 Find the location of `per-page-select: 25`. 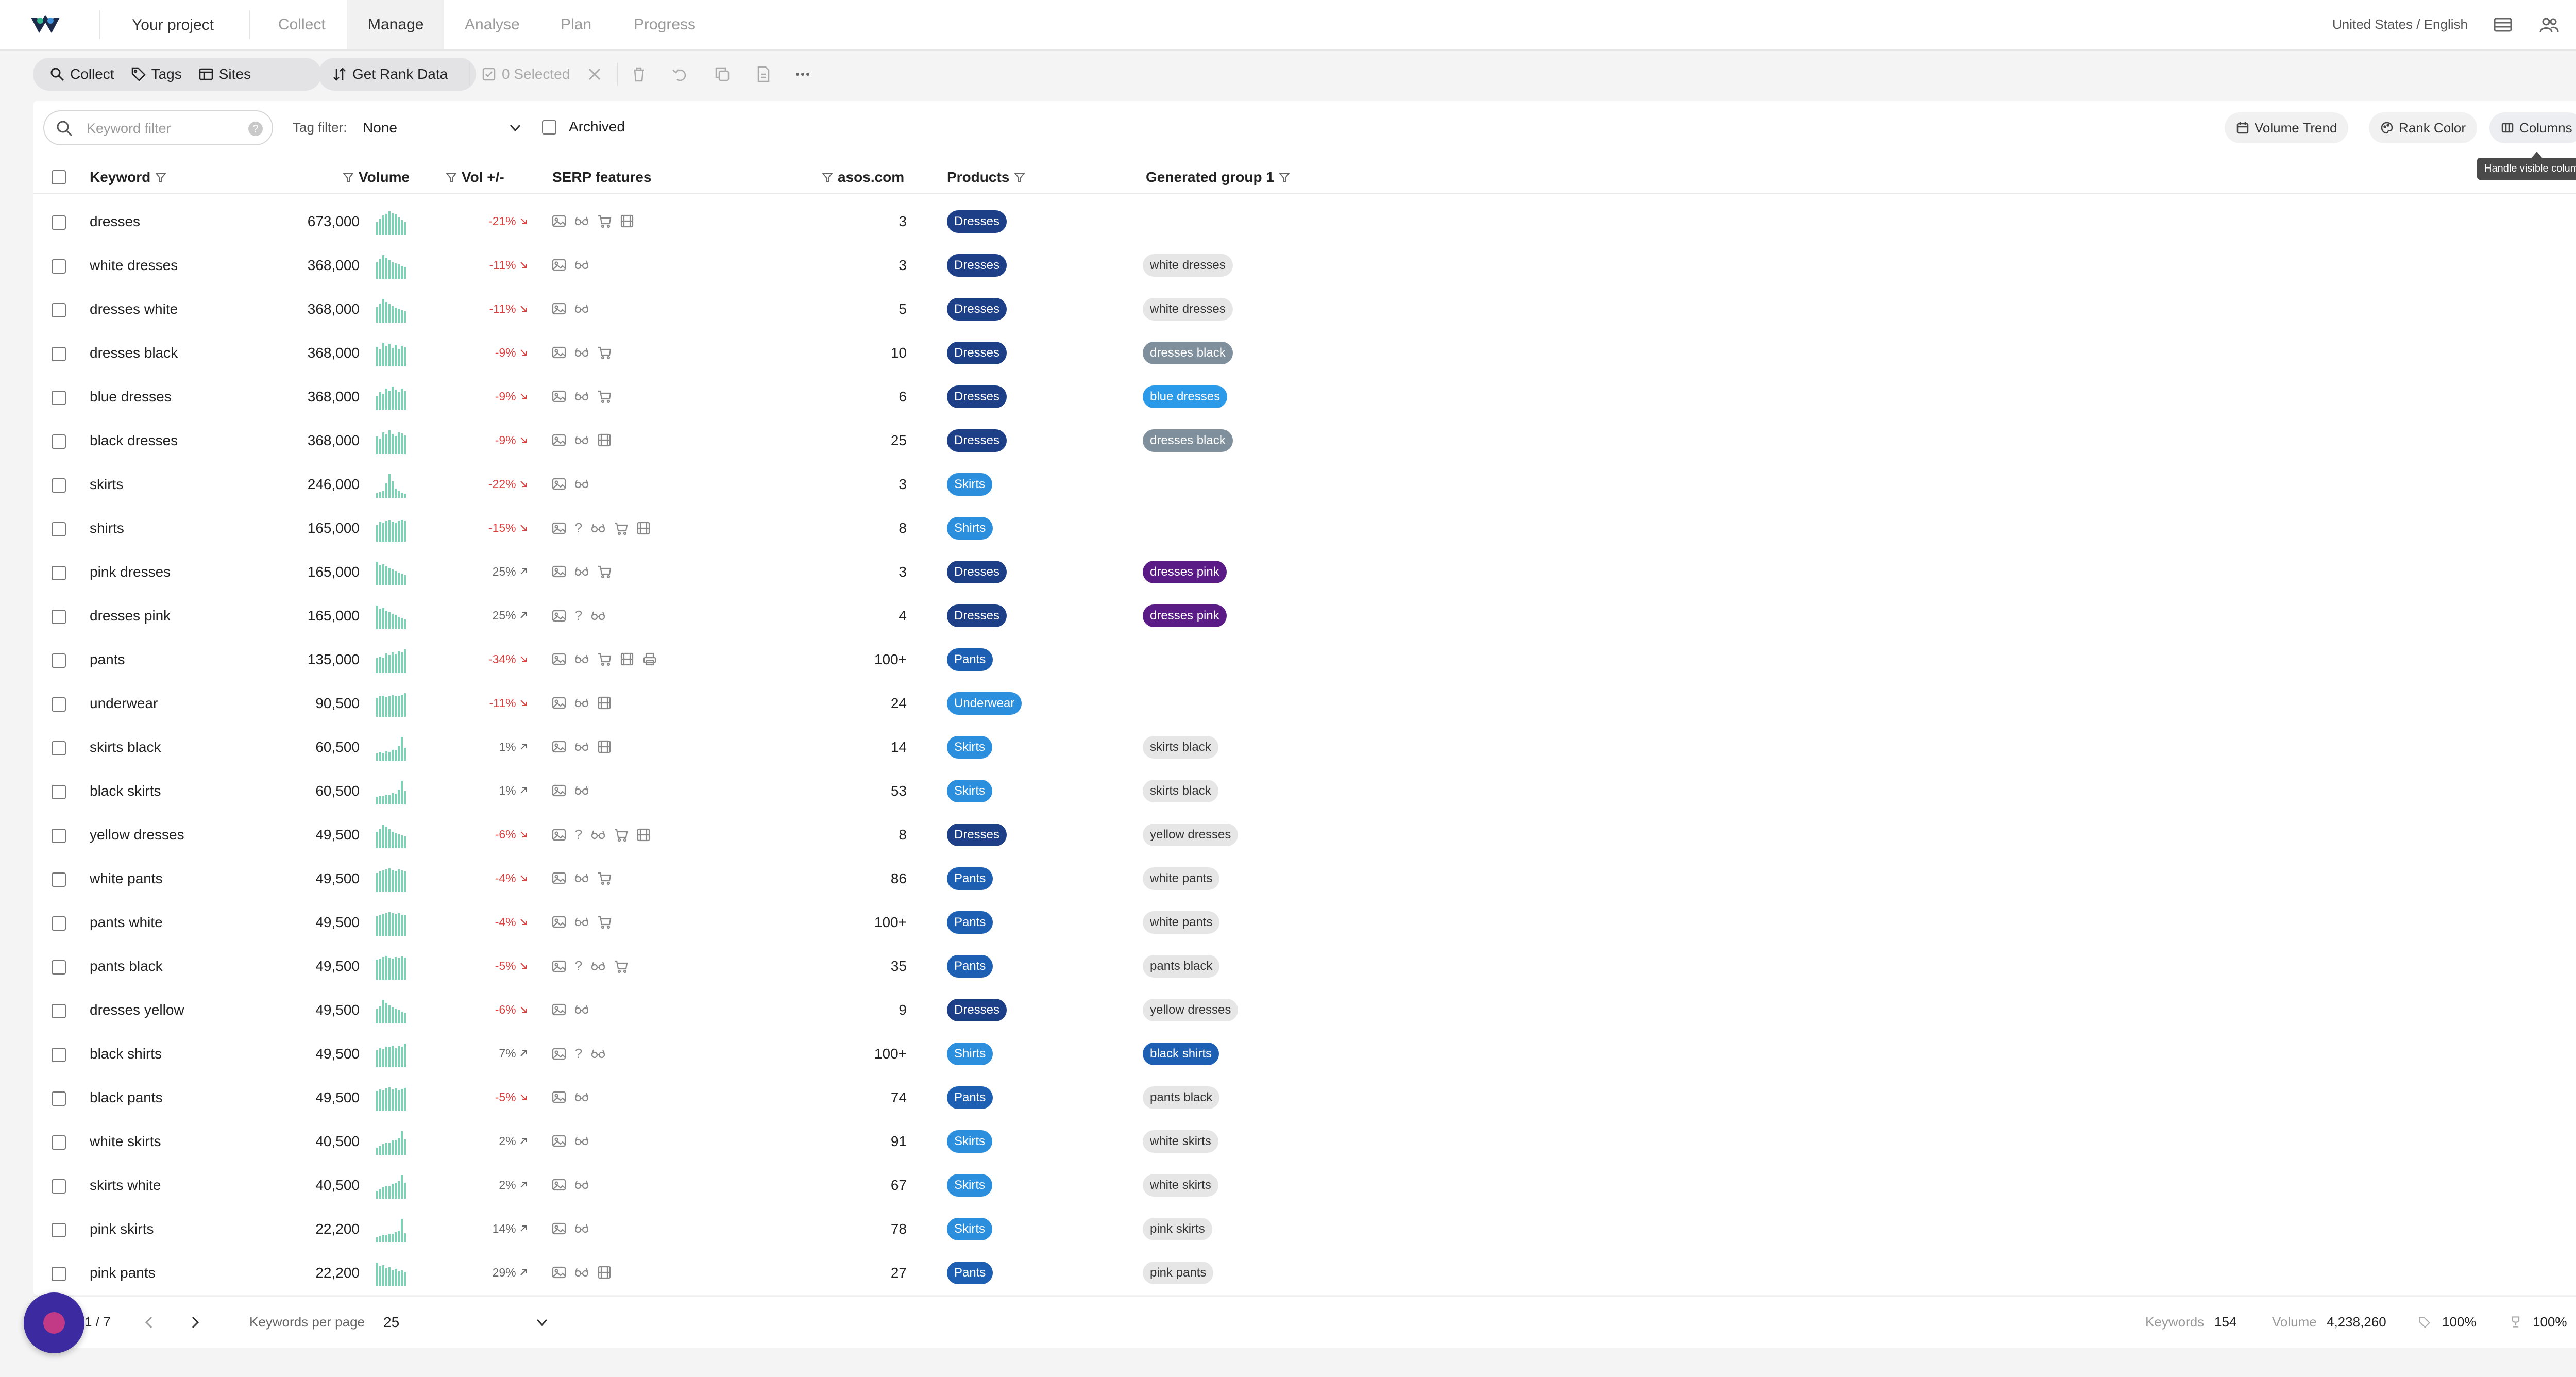

per-page-select: 25 is located at coordinates (465, 1322).